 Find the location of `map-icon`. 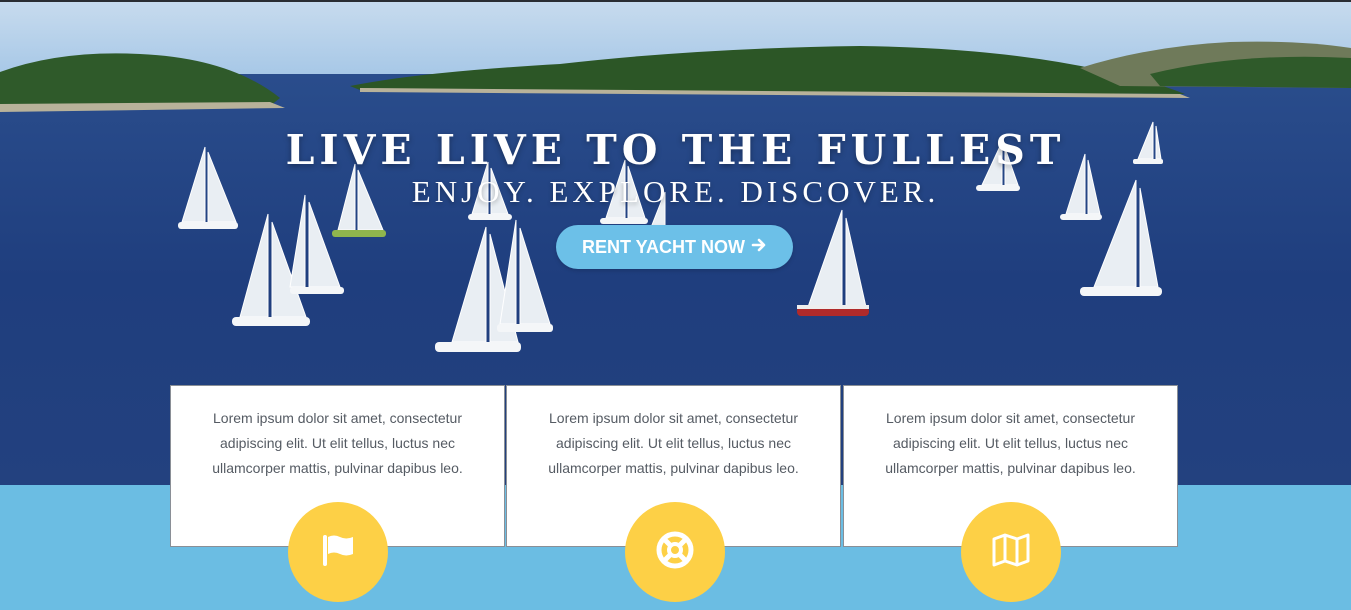

map-icon is located at coordinates (1011, 552).